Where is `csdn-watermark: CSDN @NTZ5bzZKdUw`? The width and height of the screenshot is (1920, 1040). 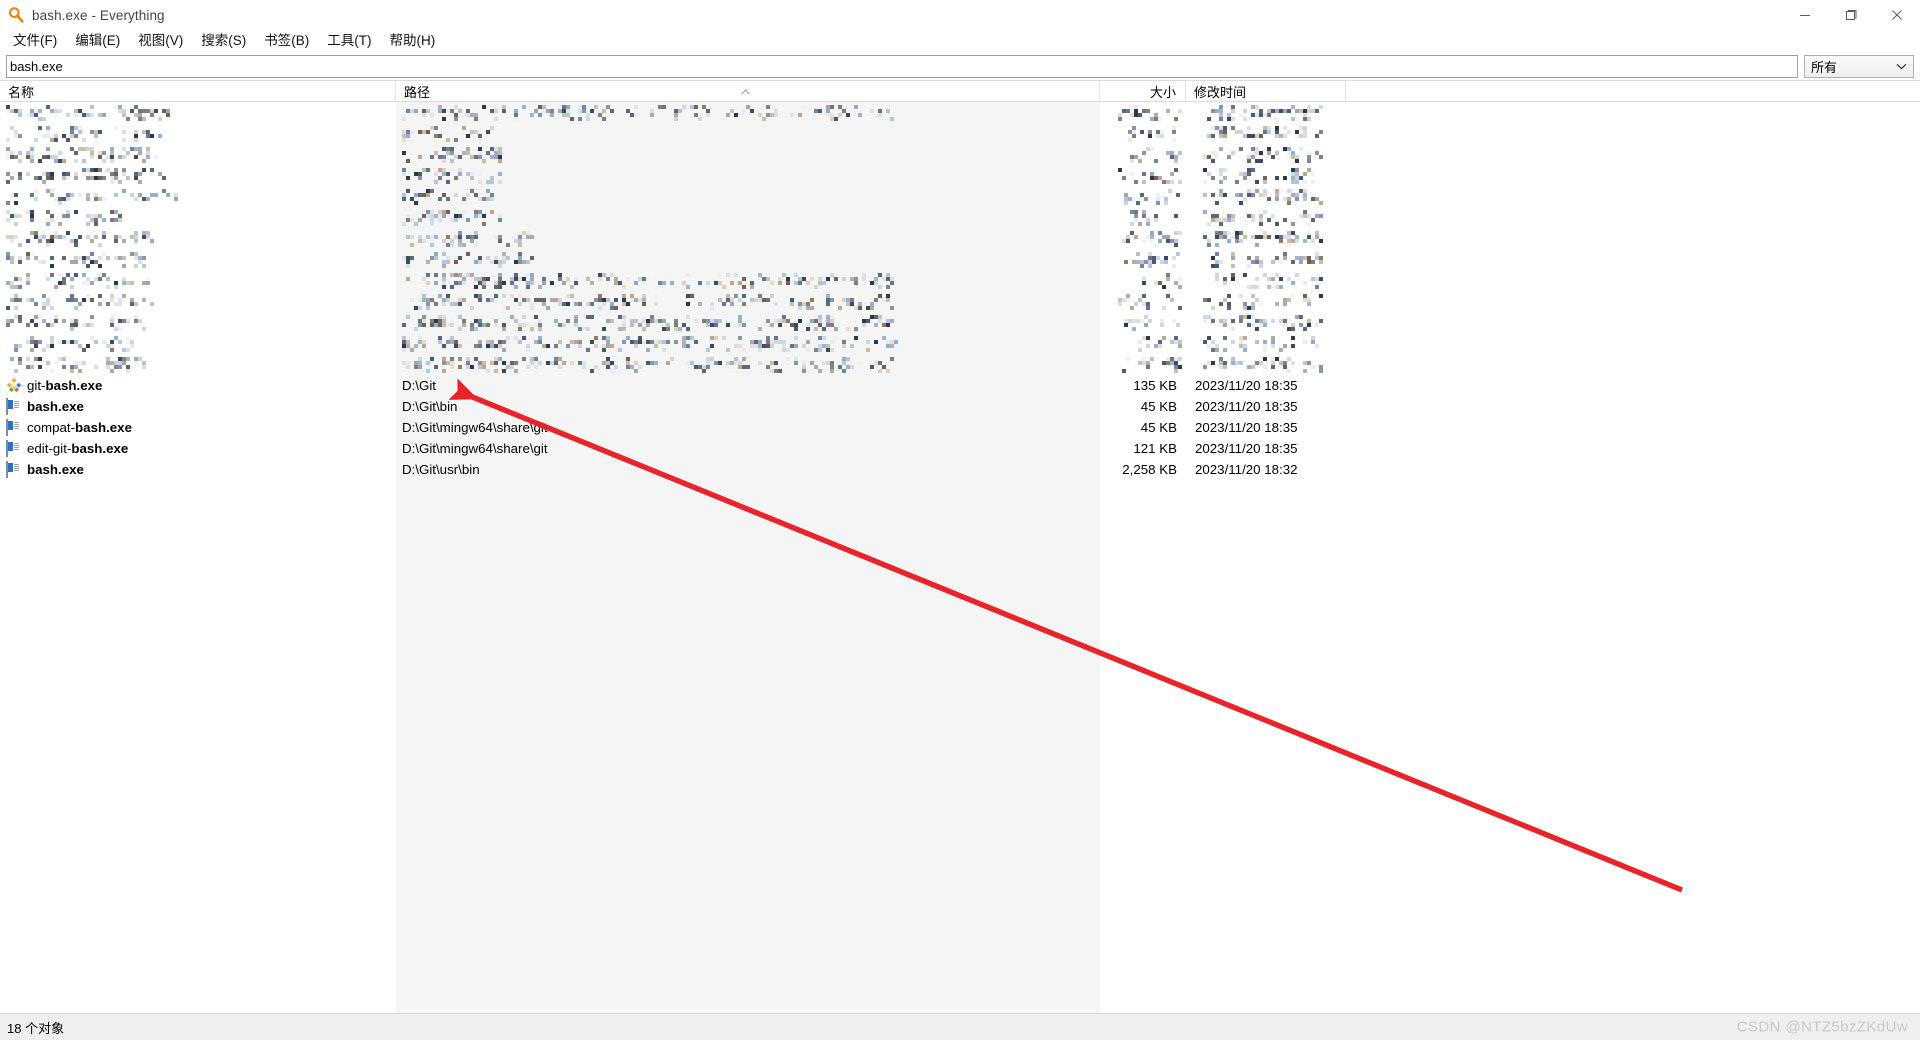 csdn-watermark: CSDN @NTZ5bzZKdUw is located at coordinates (1822, 1027).